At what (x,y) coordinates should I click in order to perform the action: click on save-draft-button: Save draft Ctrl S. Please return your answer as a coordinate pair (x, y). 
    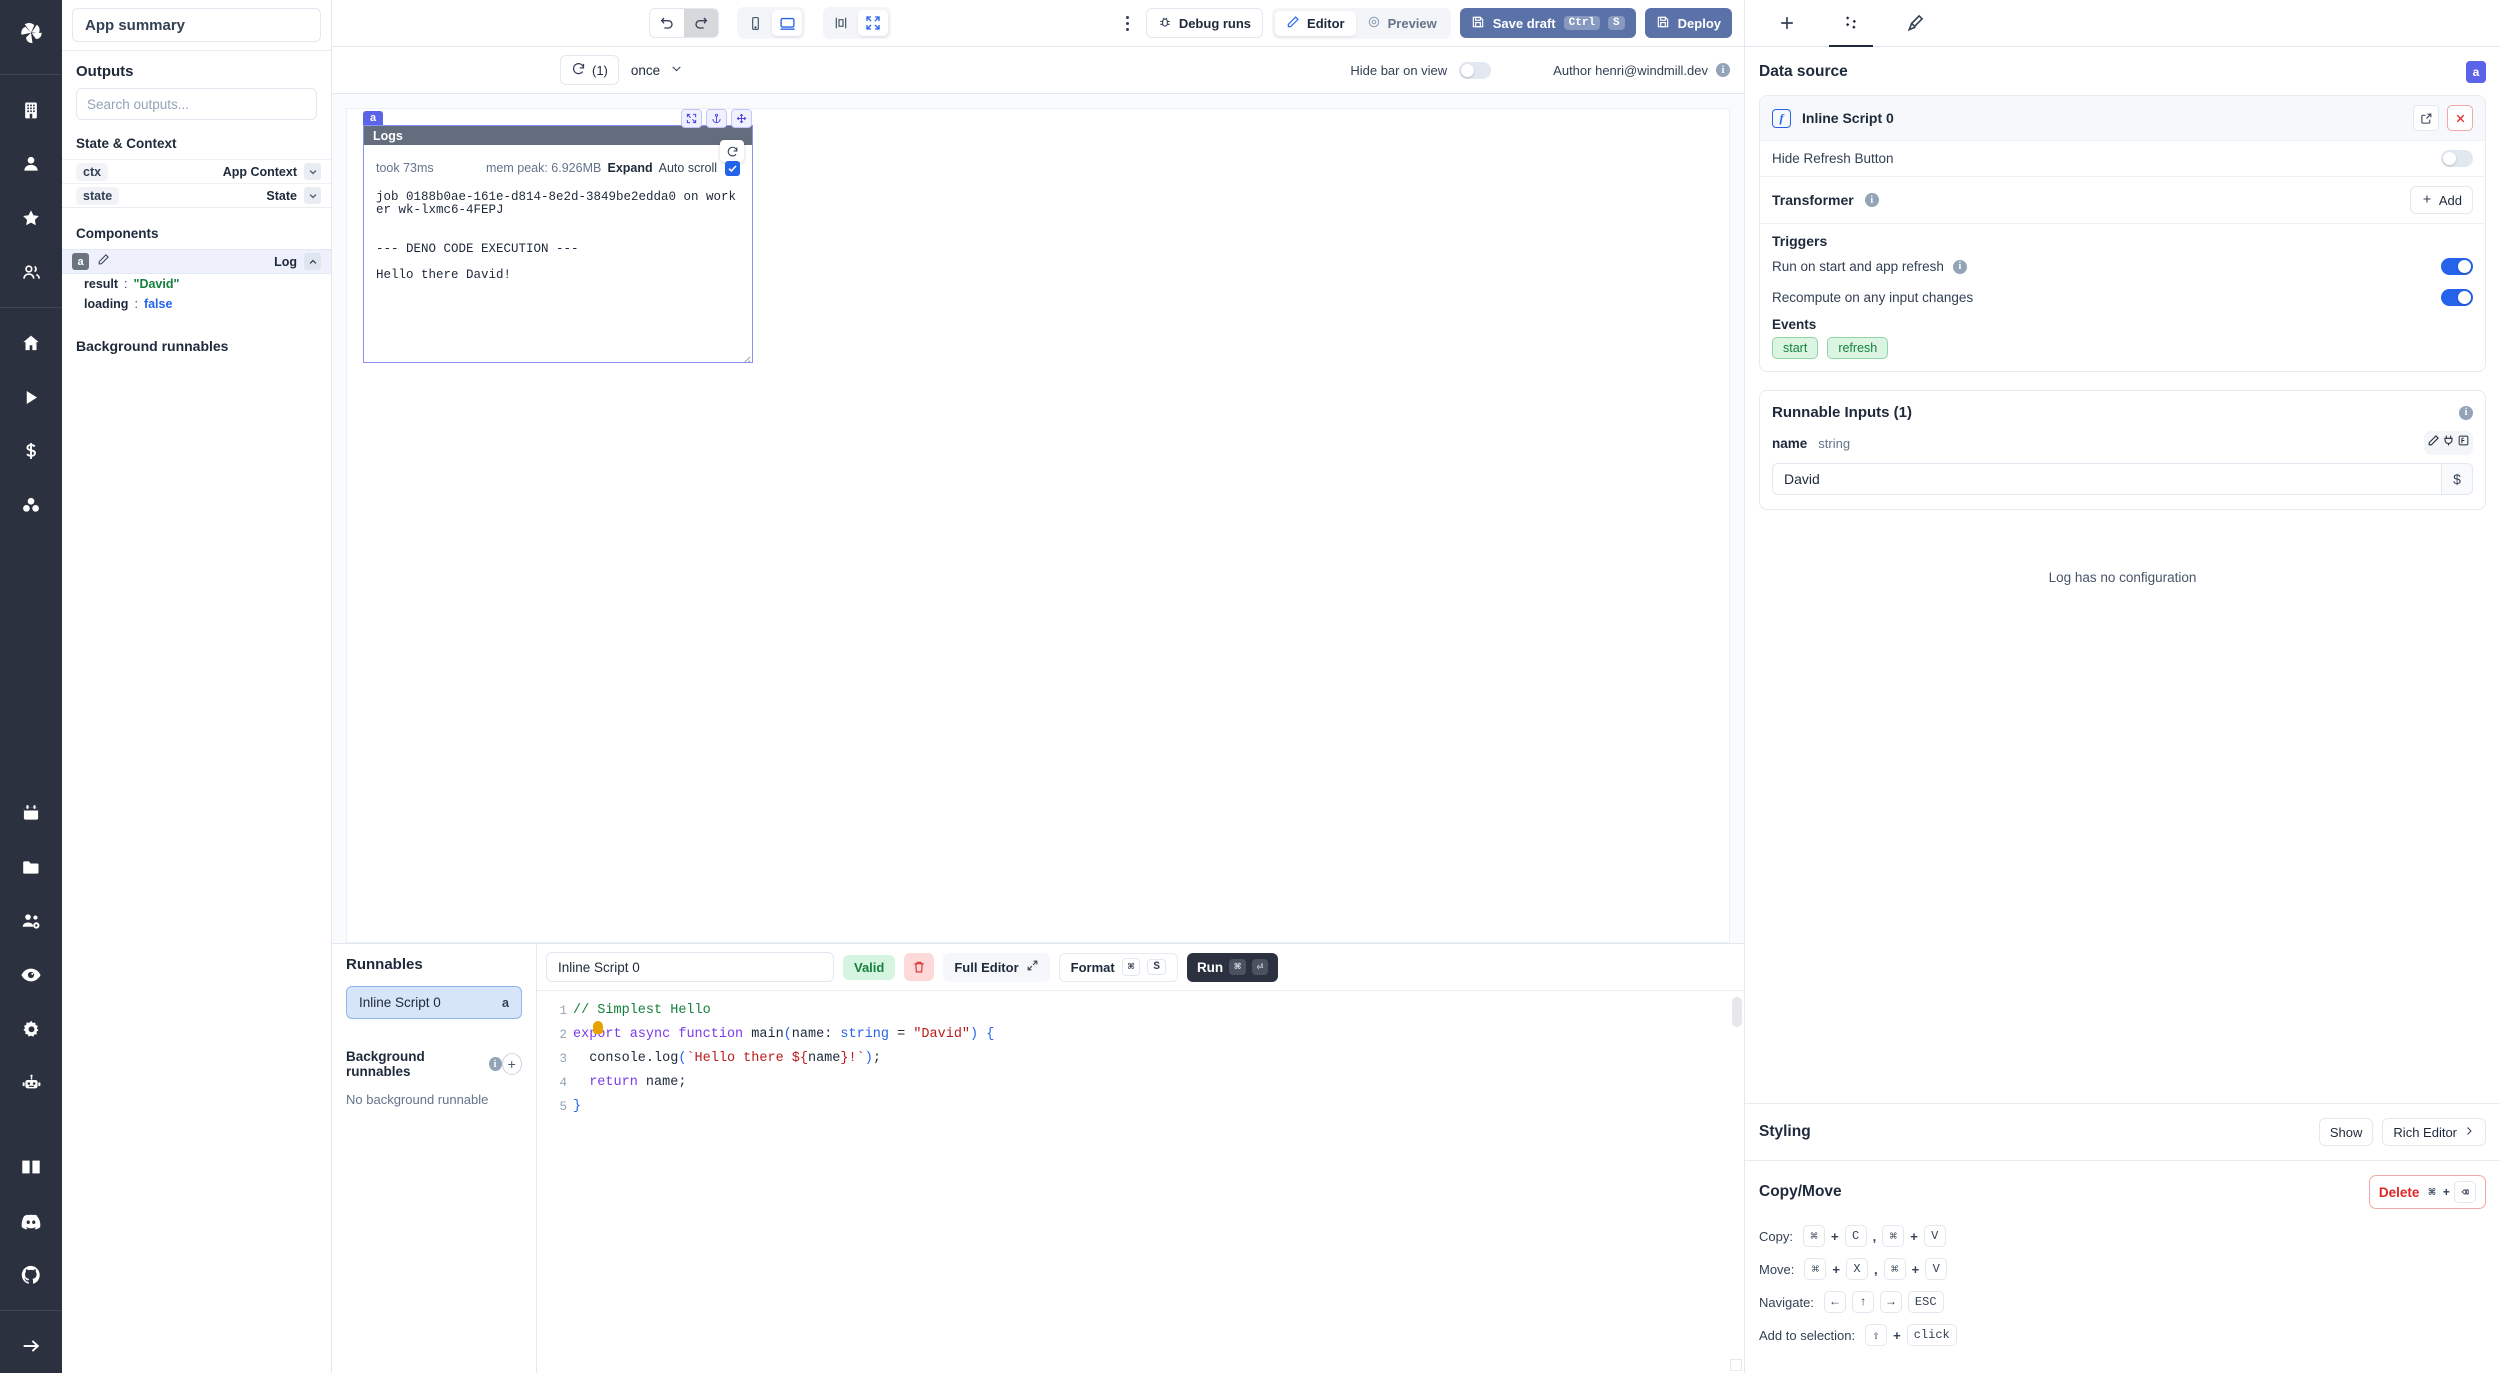
    Looking at the image, I should click on (1547, 23).